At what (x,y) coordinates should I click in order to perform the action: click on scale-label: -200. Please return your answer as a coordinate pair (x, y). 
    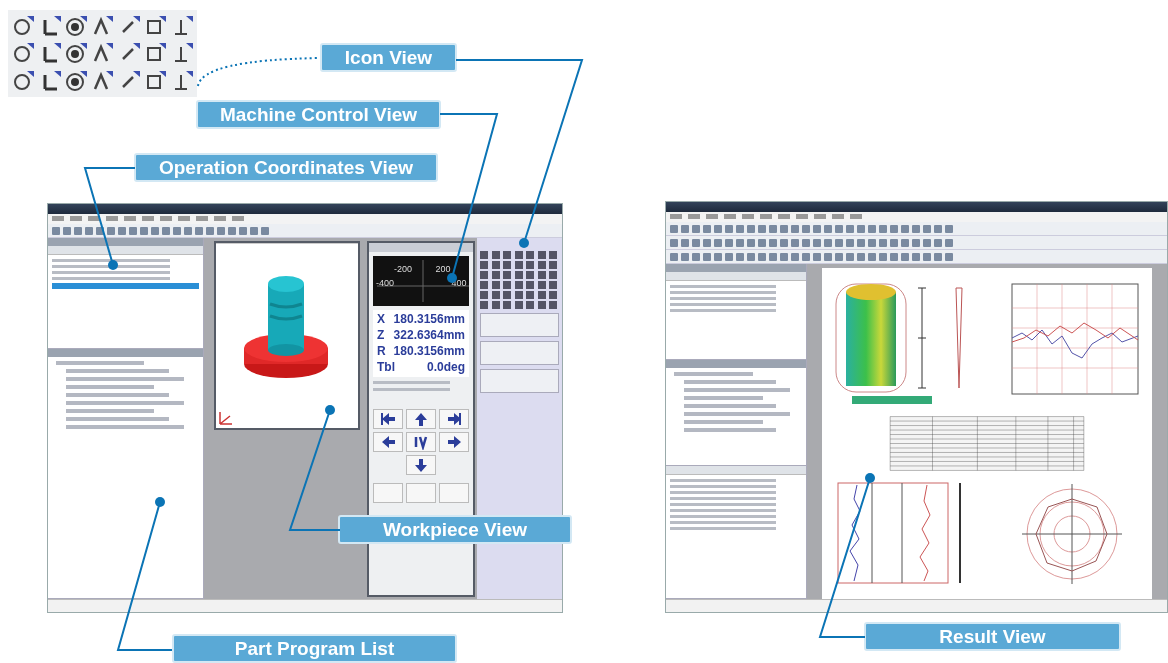
    Looking at the image, I should click on (403, 269).